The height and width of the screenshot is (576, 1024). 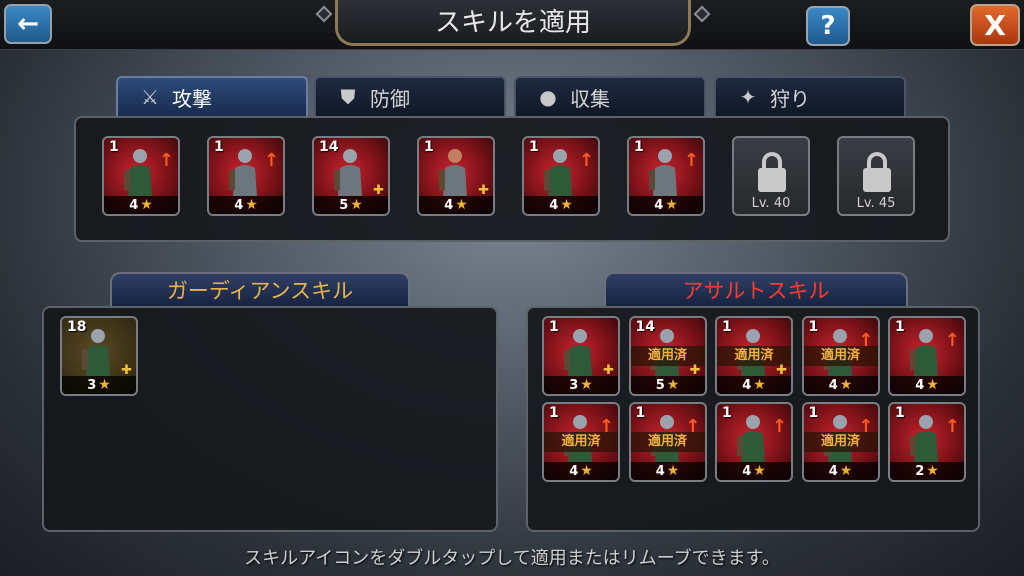 I want to click on tab-drop: ● 収集, so click(x=610, y=96).